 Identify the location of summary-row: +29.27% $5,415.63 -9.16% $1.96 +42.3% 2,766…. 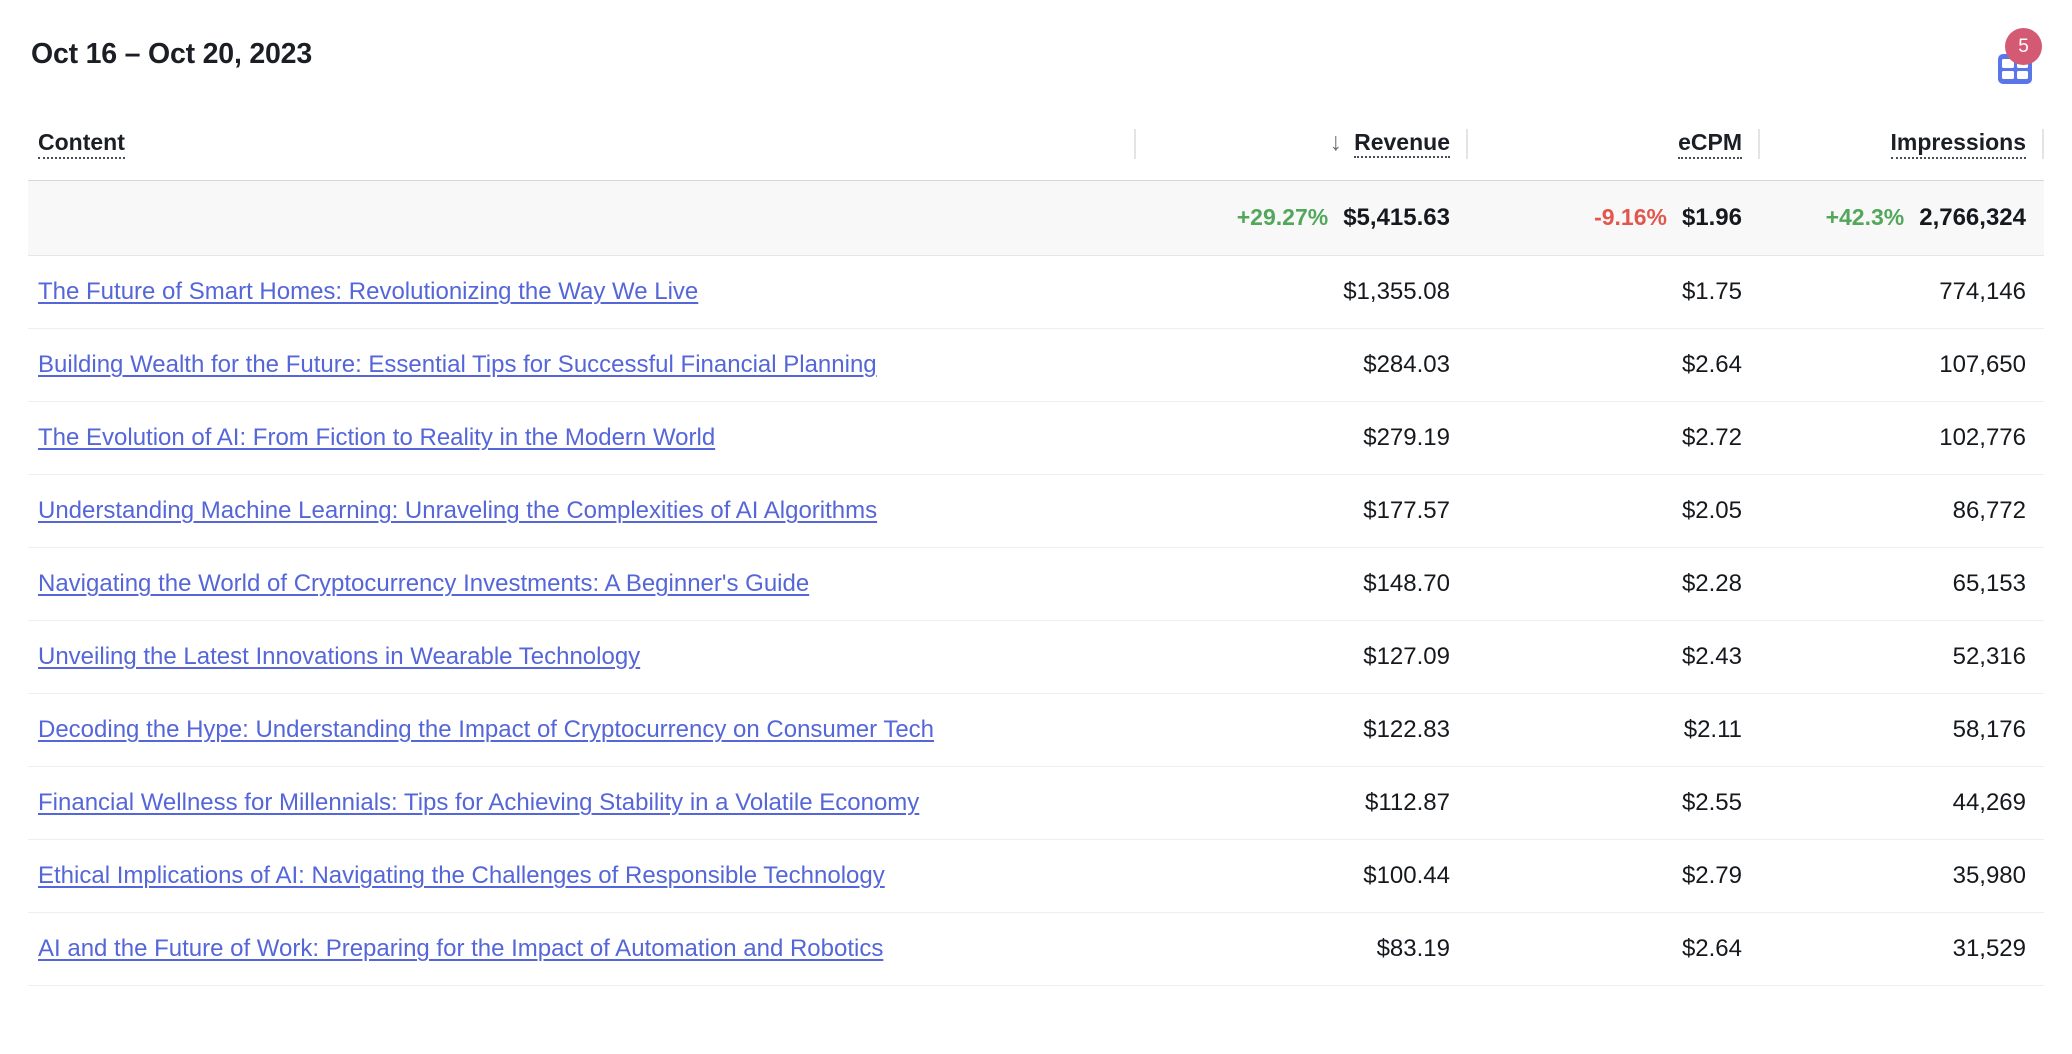
(1036, 218).